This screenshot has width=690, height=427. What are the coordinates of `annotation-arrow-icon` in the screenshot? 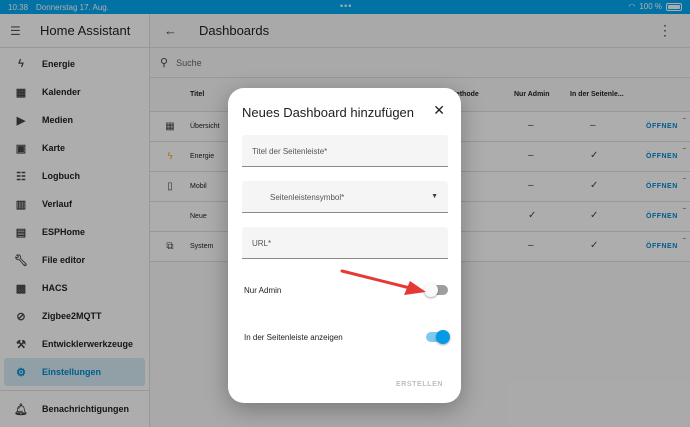 It's located at (383, 282).